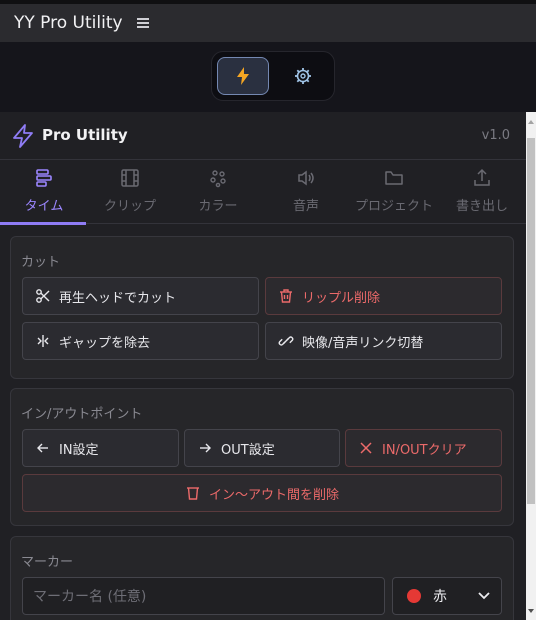 The height and width of the screenshot is (620, 536). I want to click on button-label: 映像/音声リンク切替, so click(363, 343).